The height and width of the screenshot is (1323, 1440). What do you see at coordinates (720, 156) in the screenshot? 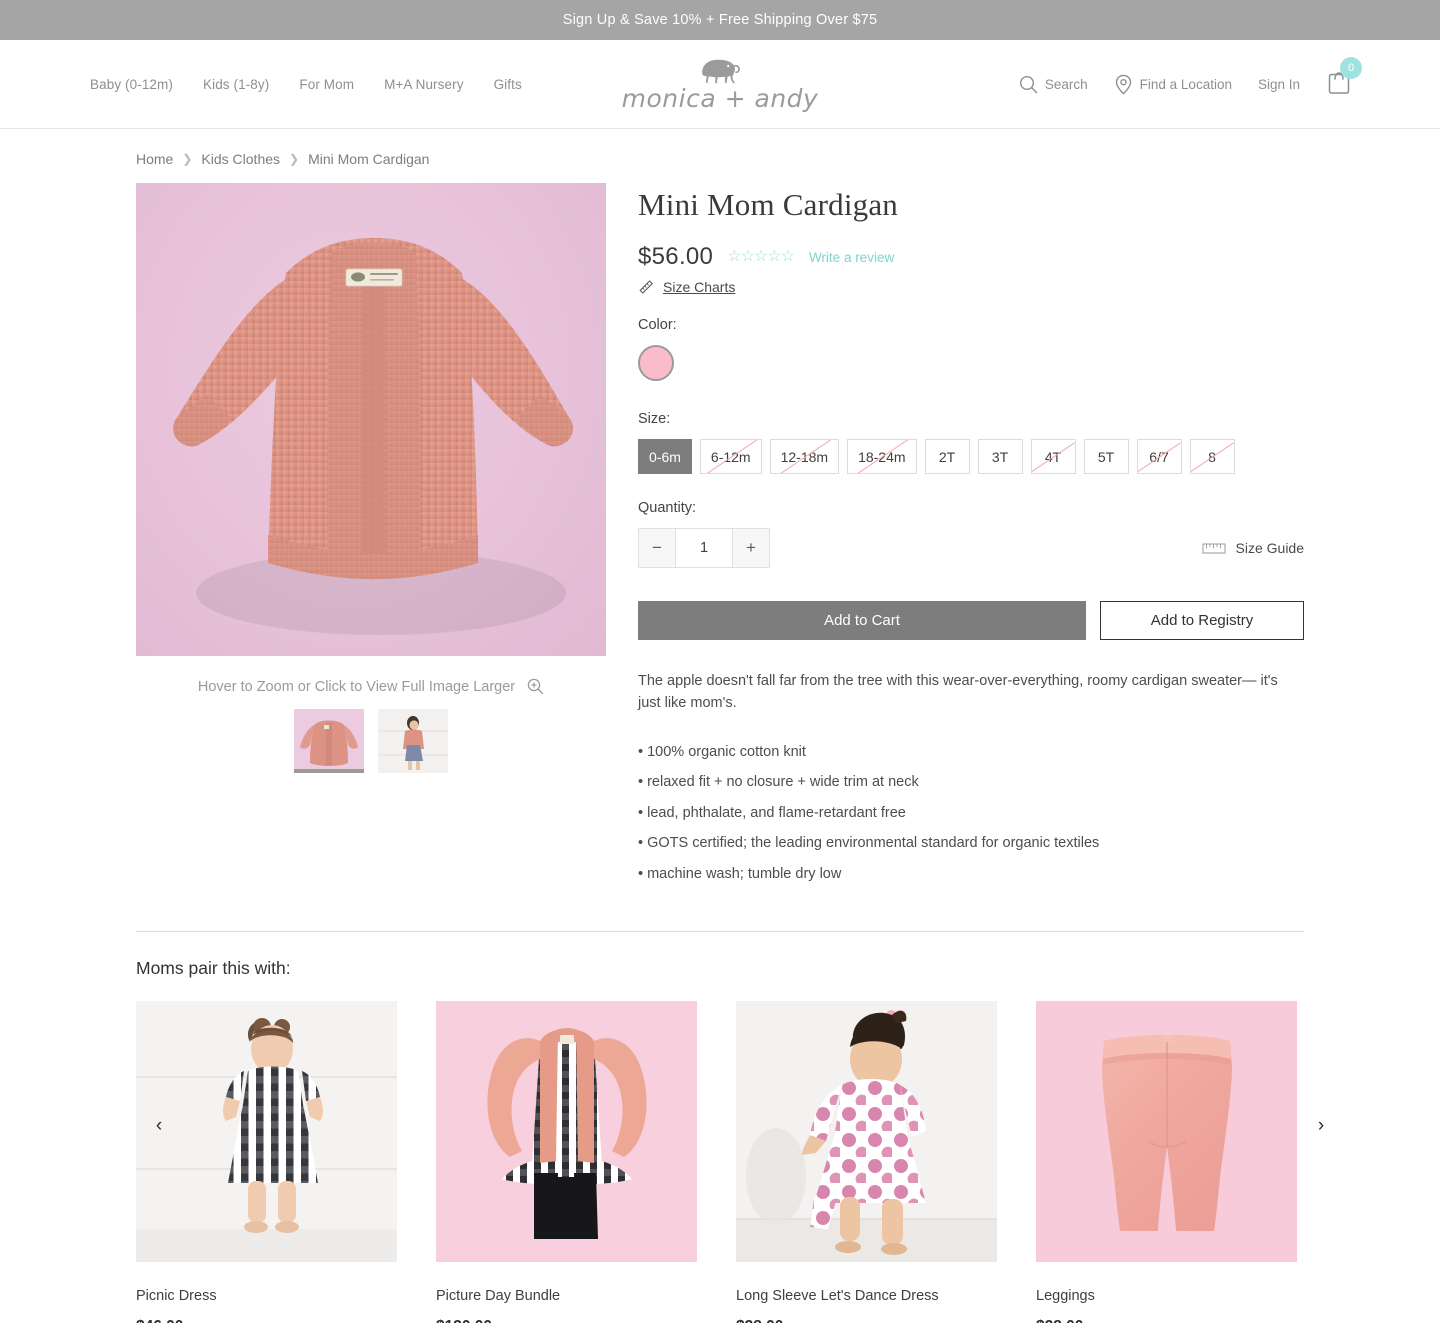
I see `breadcrumb: Home ❯ Kids Clothes ❯ Mini Mom Cardigan` at bounding box center [720, 156].